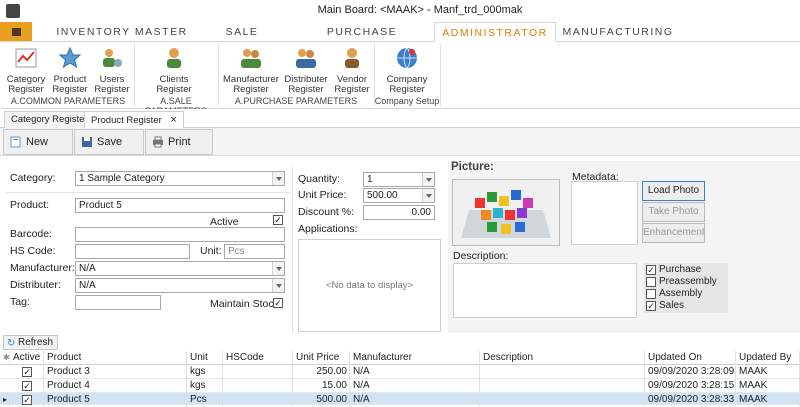 This screenshot has width=800, height=407. Describe the element at coordinates (472, 167) in the screenshot. I see `picture-label: Picture:` at that location.